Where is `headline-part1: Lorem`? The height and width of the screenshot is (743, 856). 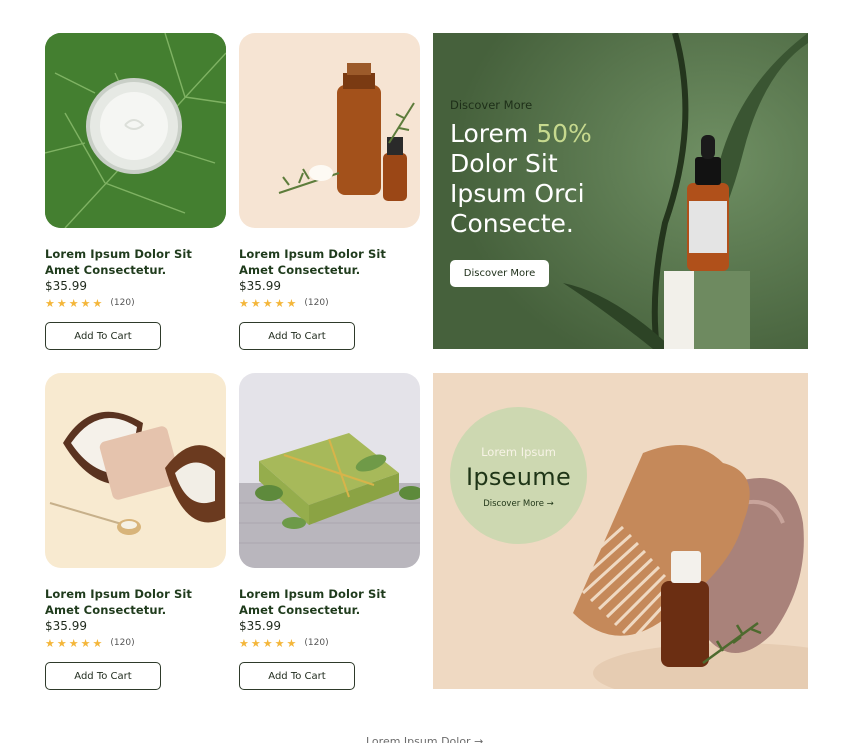 headline-part1: Lorem is located at coordinates (493, 133).